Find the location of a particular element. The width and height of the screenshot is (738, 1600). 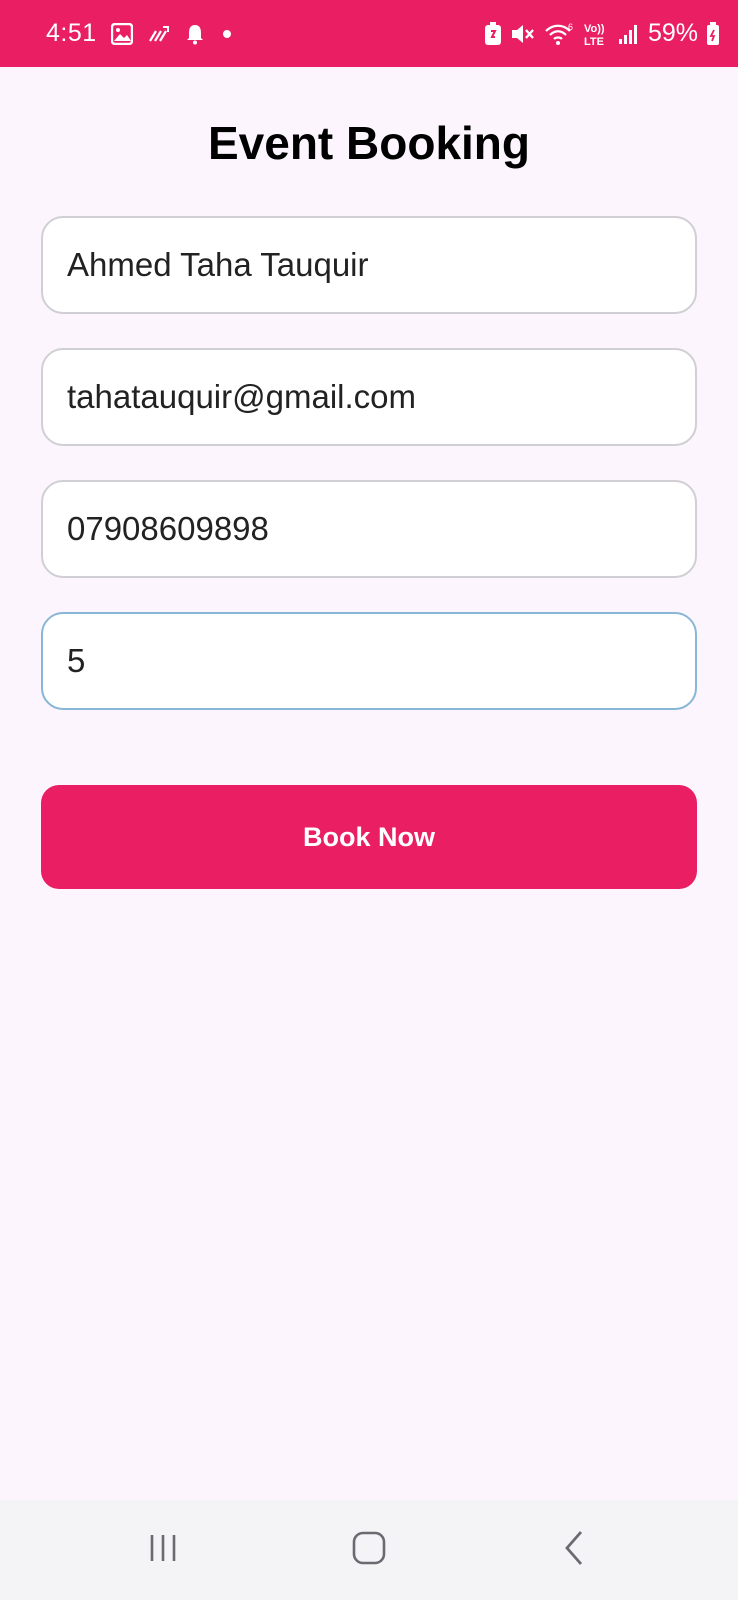

home-button is located at coordinates (369, 1550).